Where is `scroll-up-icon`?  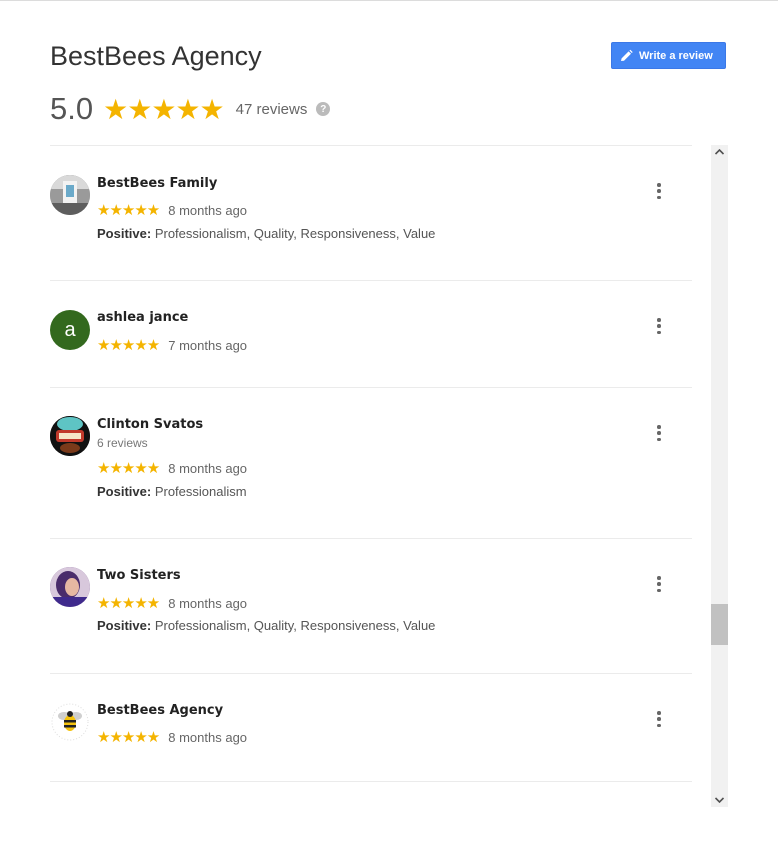
scroll-up-icon is located at coordinates (719, 152).